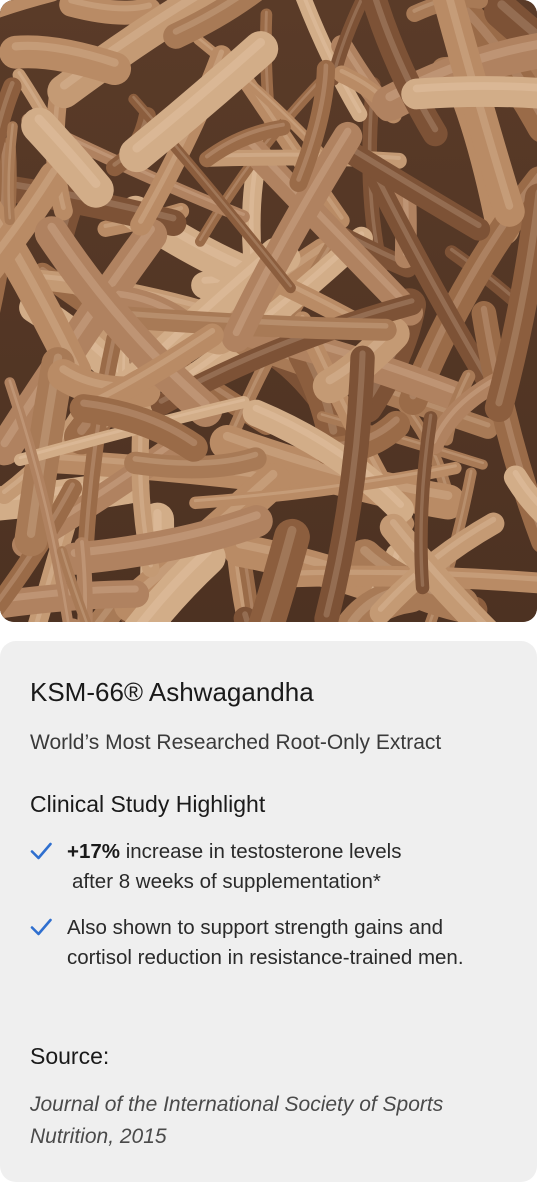 The width and height of the screenshot is (537, 1182). What do you see at coordinates (469, 93) in the screenshot?
I see `root-stick` at bounding box center [469, 93].